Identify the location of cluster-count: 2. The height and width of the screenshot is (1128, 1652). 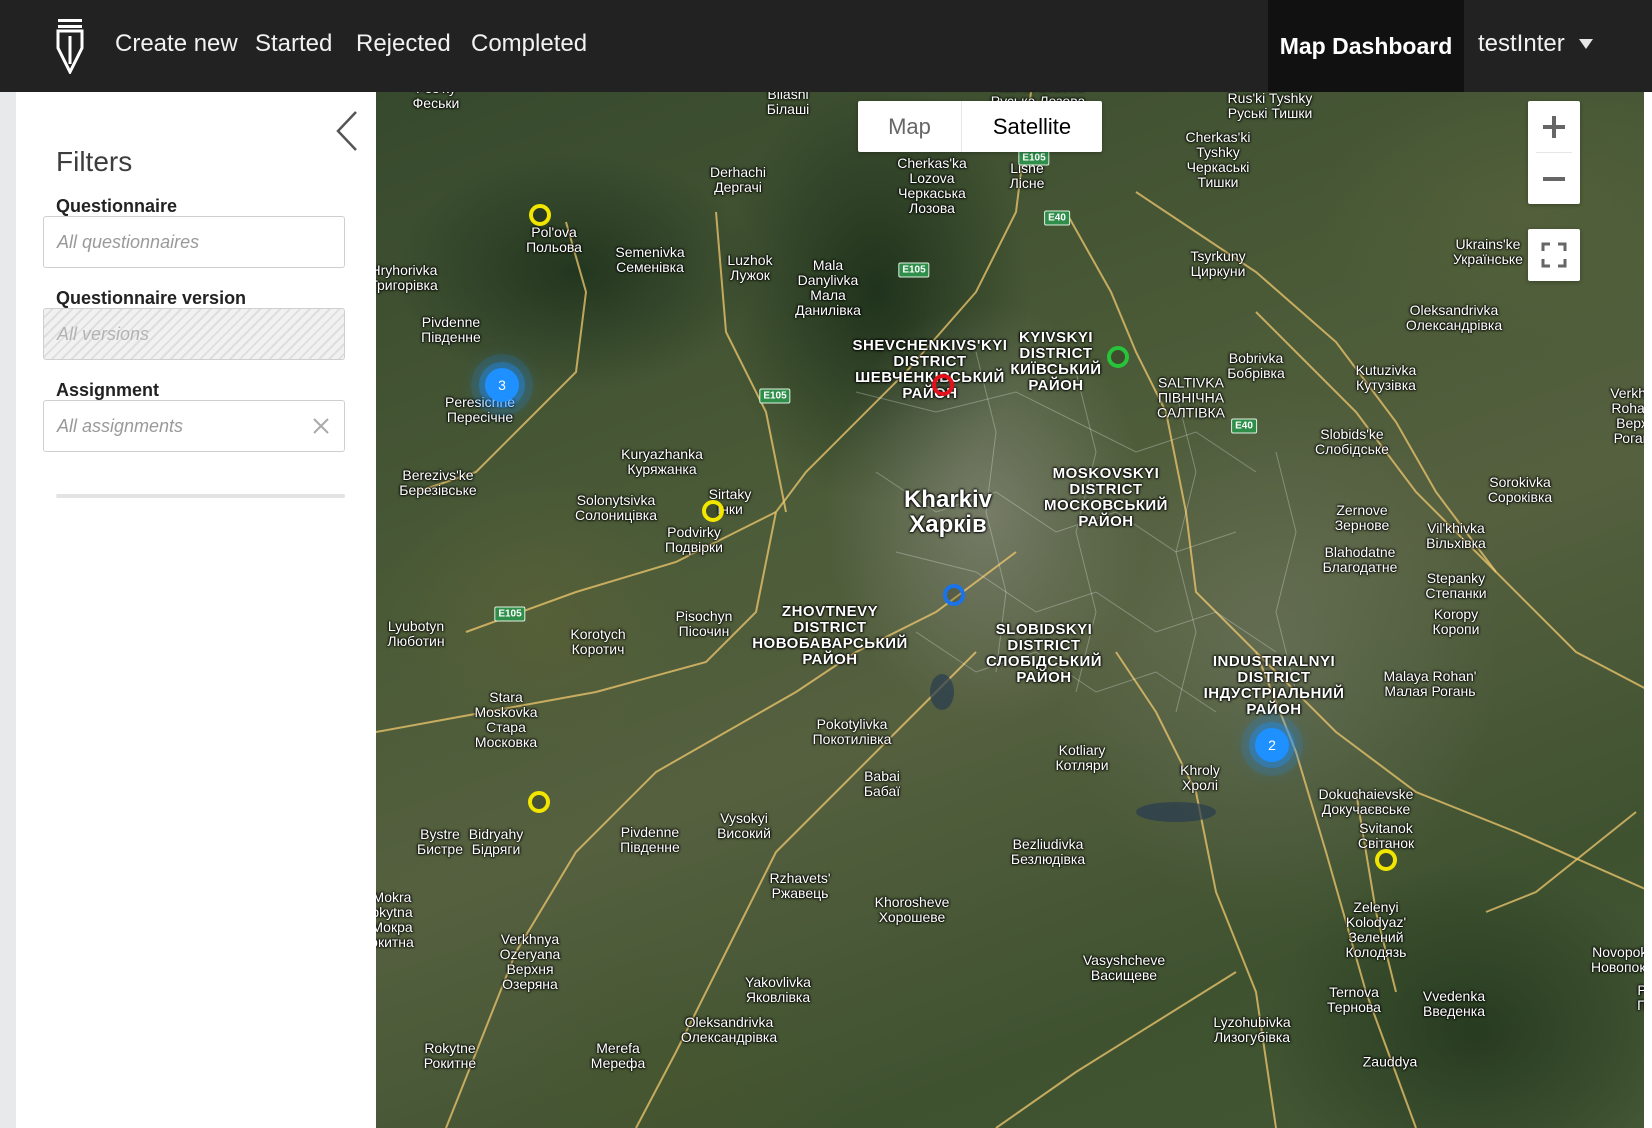
(1272, 745).